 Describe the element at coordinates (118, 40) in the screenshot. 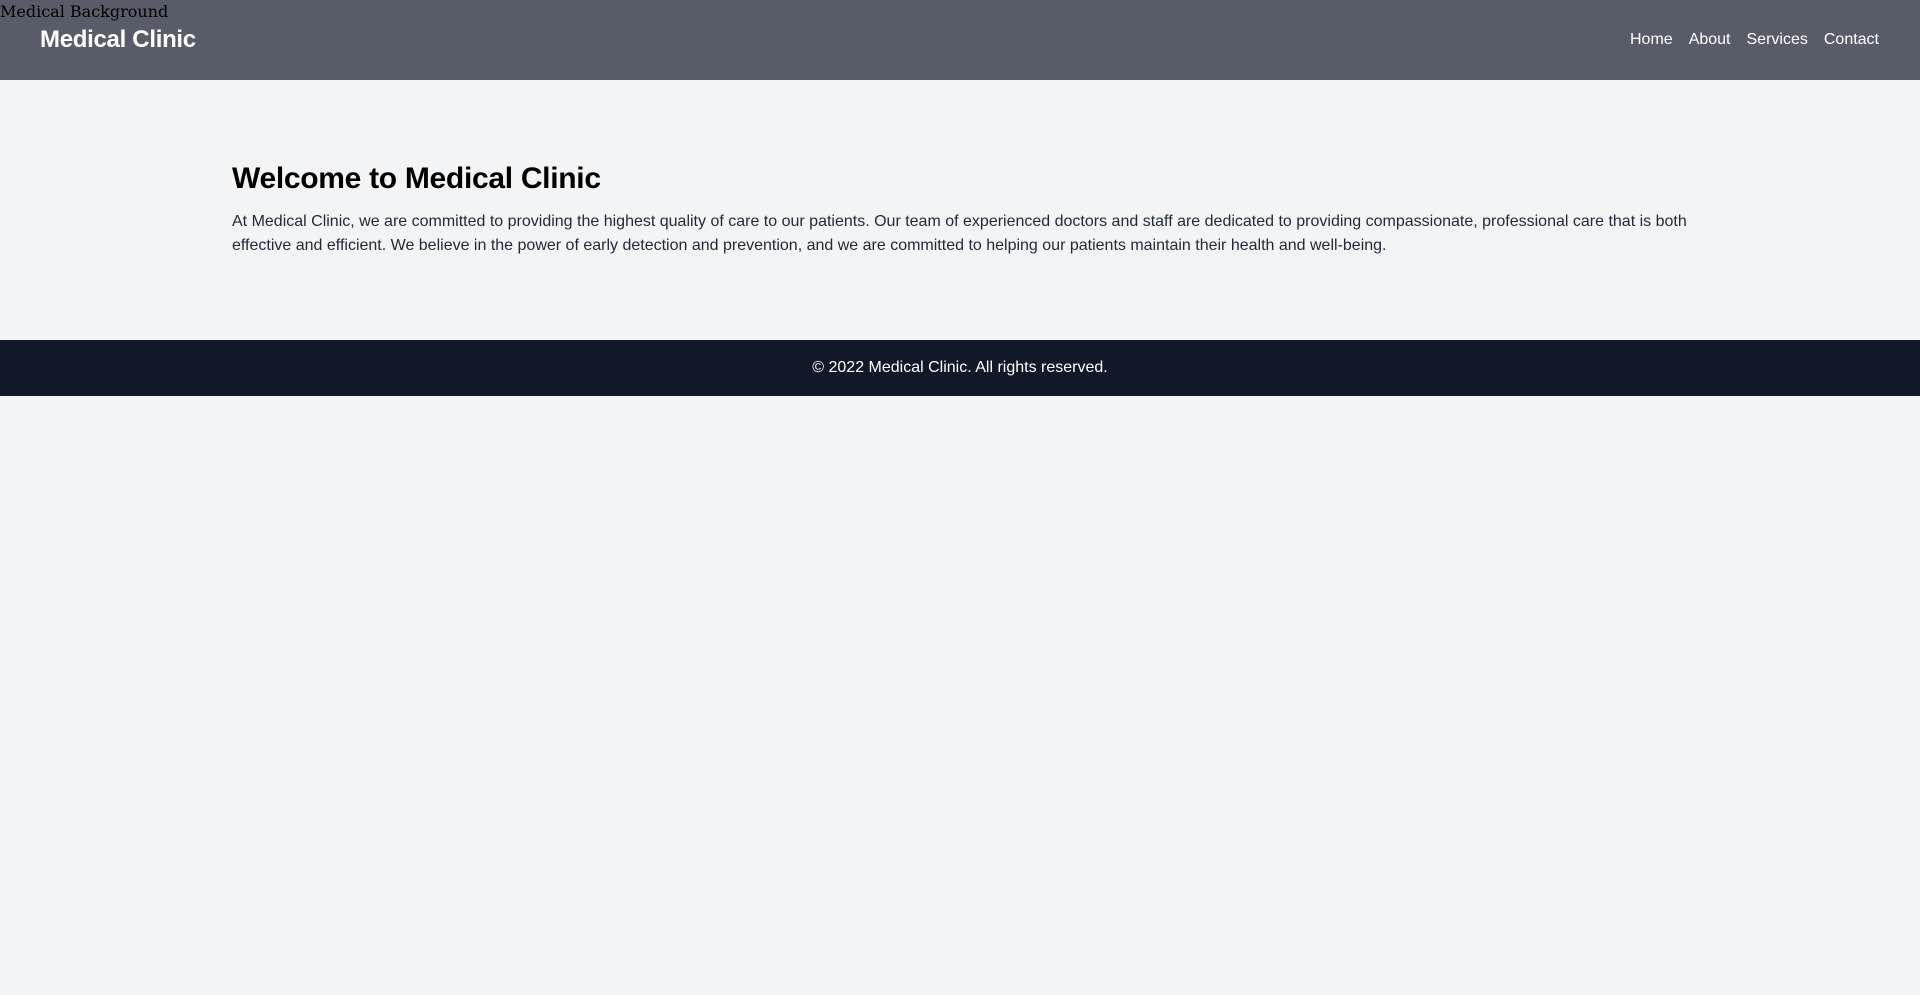

I see `brand-logo-text: Medical Clinic` at that location.